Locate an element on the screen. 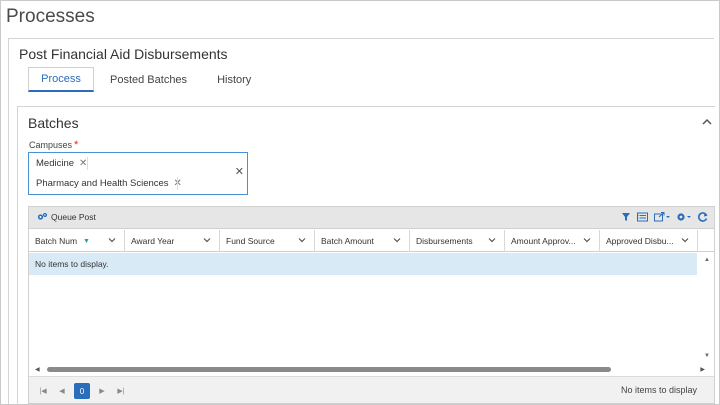 The image size is (720, 405). next-page-icon: ▶ is located at coordinates (102, 391).